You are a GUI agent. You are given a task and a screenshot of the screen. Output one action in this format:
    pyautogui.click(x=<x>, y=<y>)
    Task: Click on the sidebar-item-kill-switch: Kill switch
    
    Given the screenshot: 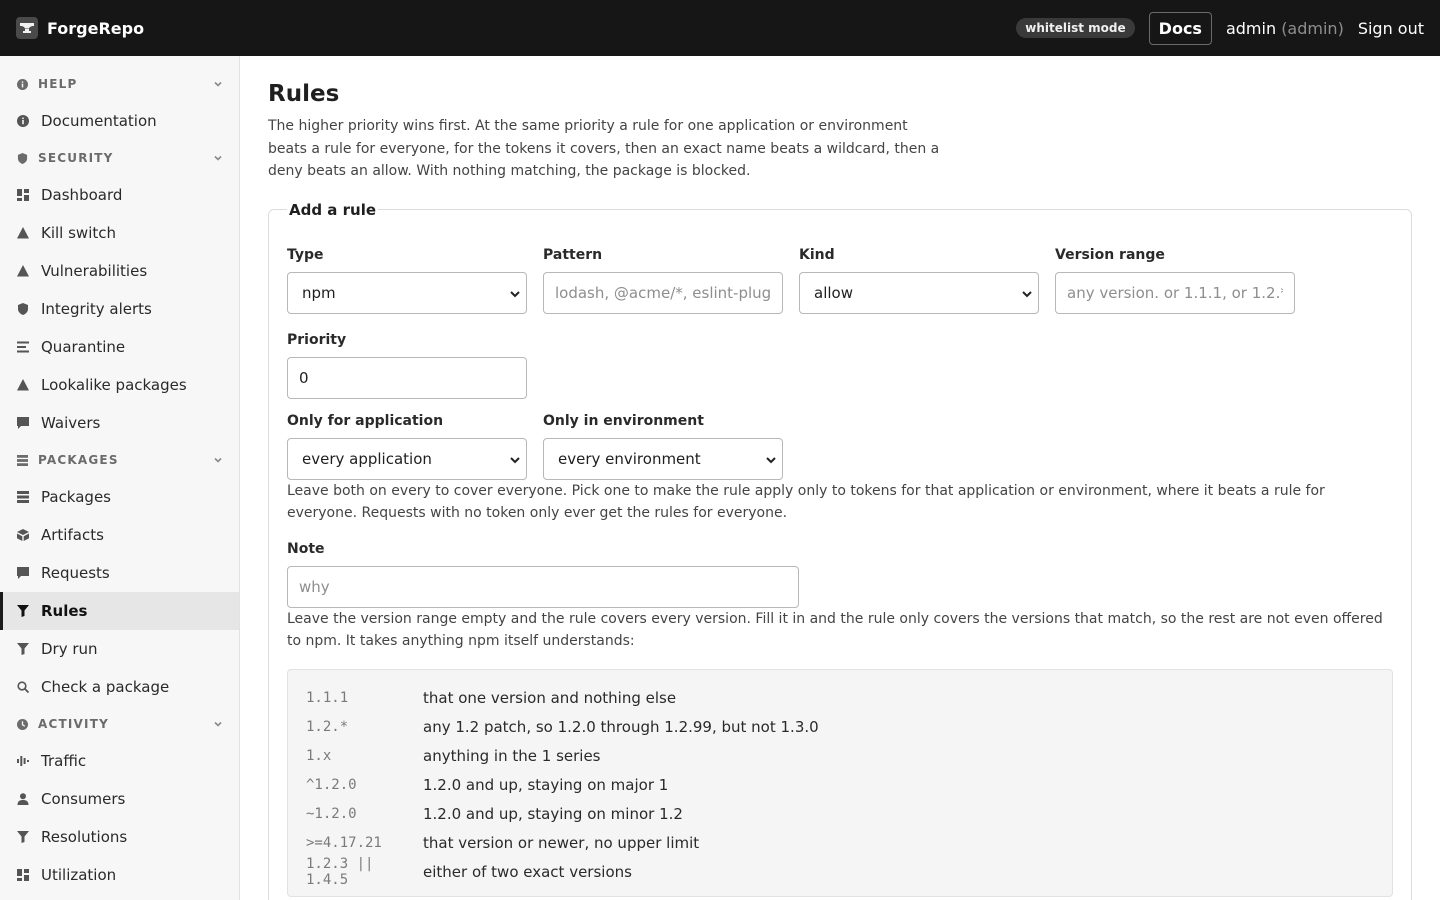 What is the action you would take?
    pyautogui.click(x=119, y=233)
    